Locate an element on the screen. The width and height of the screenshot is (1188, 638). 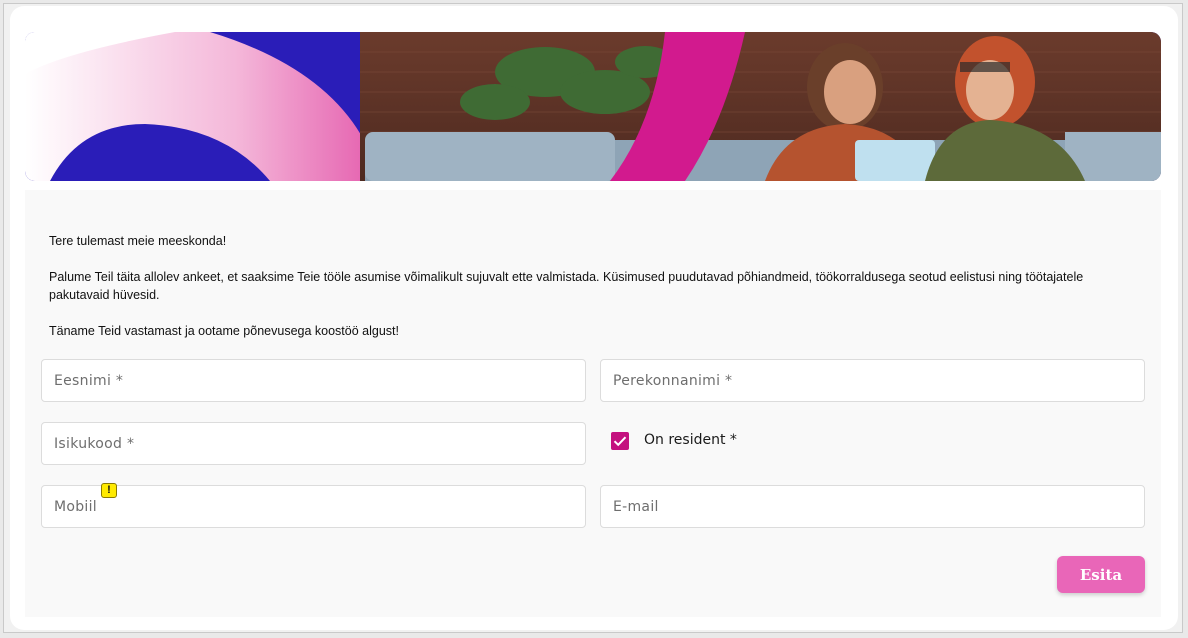
personal-code-field is located at coordinates (313, 443).